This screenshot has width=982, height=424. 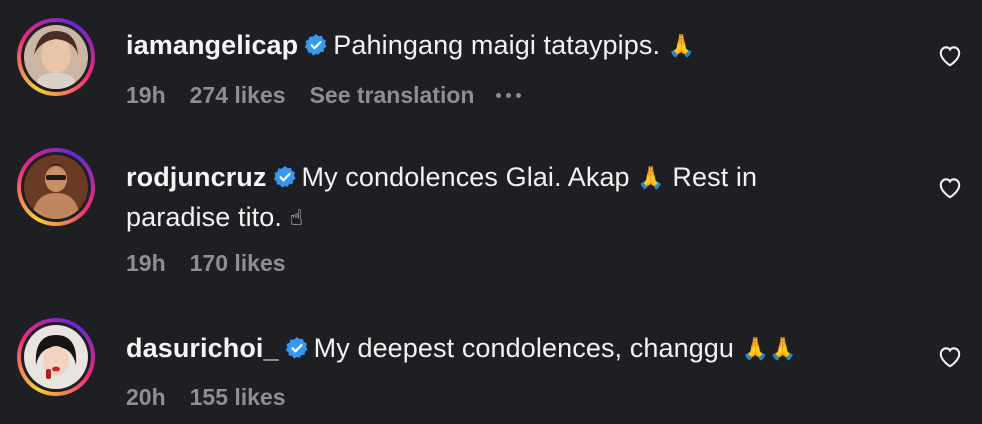 I want to click on emoji: 🙏🙏, so click(x=769, y=349).